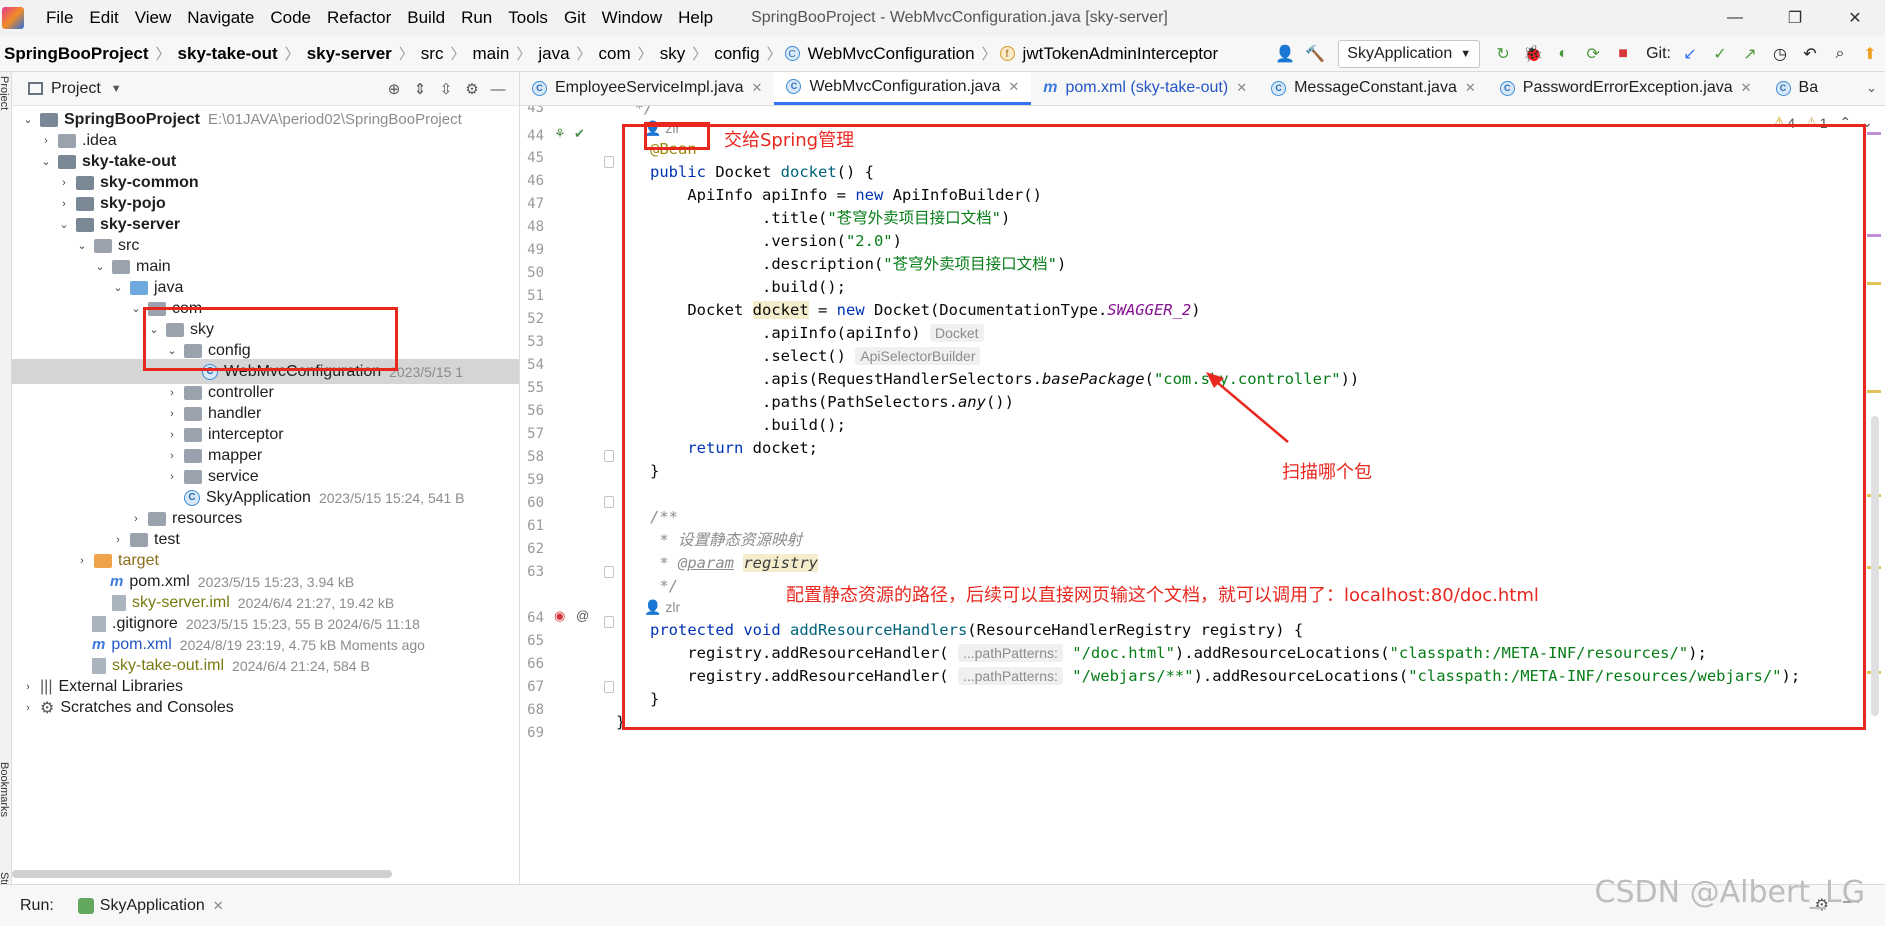 Image resolution: width=1885 pixels, height=926 pixels. Describe the element at coordinates (1533, 54) in the screenshot. I see `debug-icon: 🐞` at that location.